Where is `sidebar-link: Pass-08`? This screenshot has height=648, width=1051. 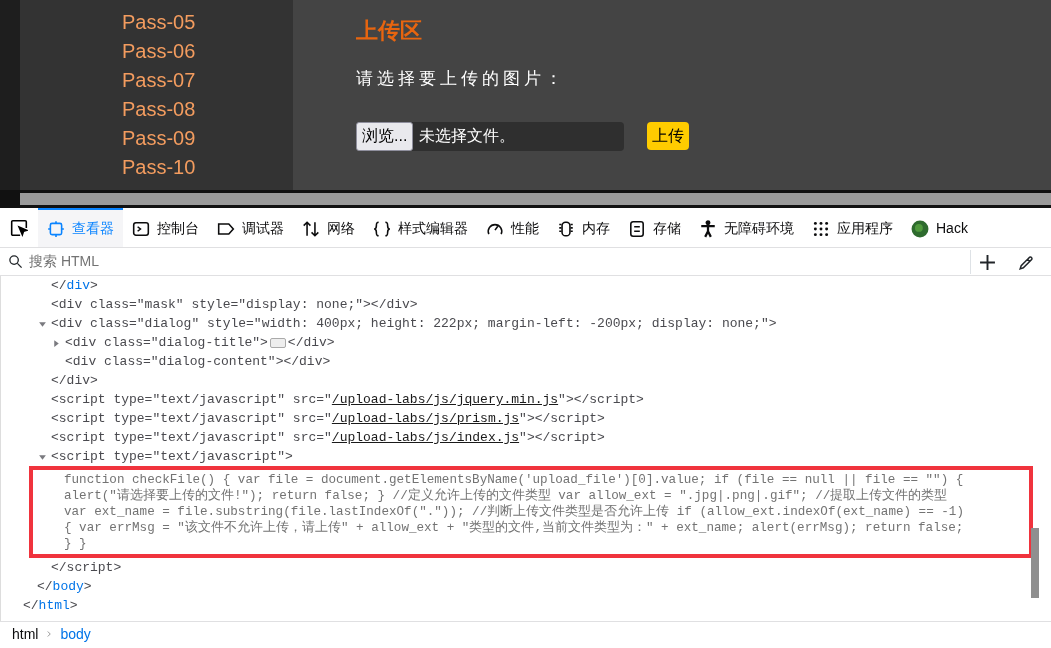 sidebar-link: Pass-08 is located at coordinates (207, 109).